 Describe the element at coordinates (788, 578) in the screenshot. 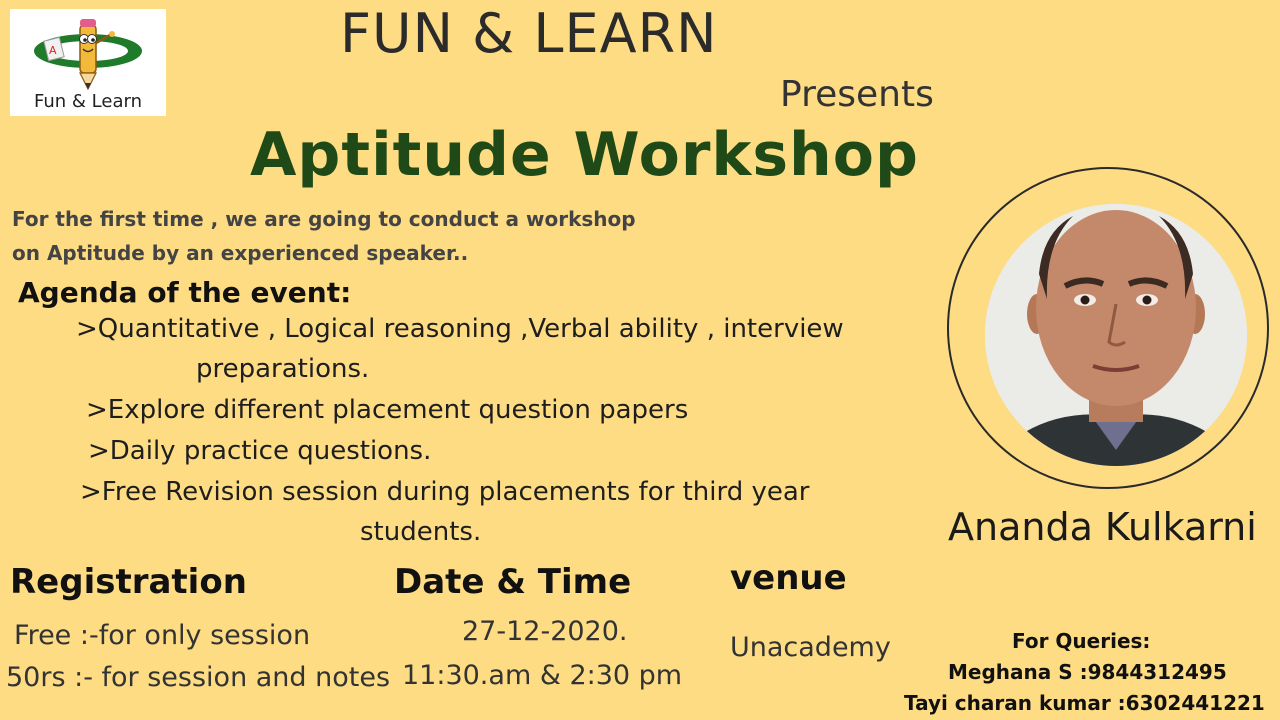

I see `venue-heading: venue` at that location.